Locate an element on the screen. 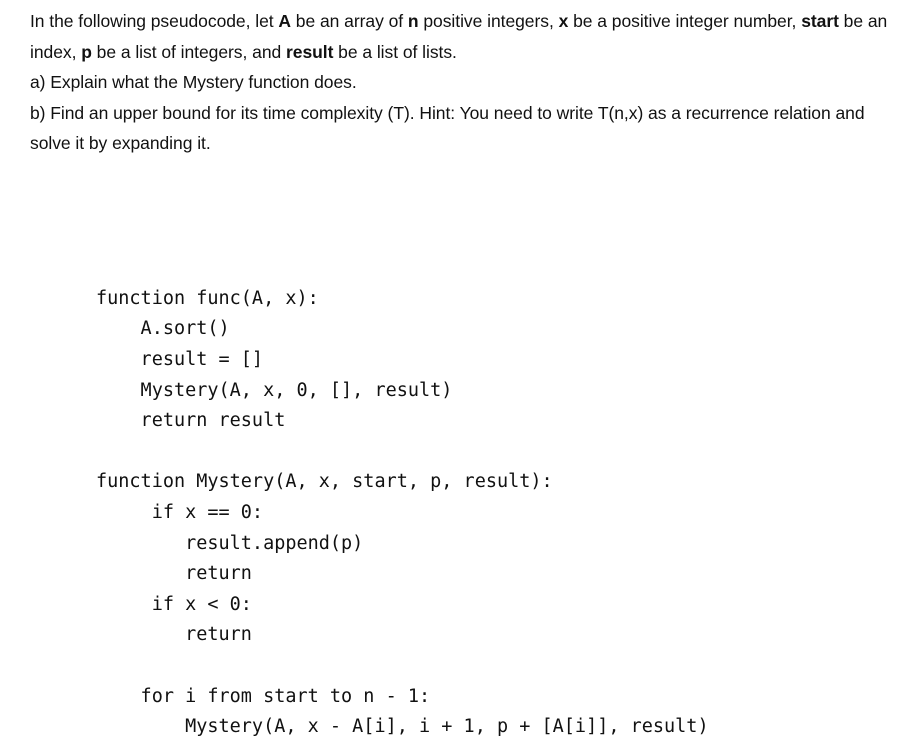 This screenshot has height=743, width=918. code-line: Mystery(A, x, 0, [], result) is located at coordinates (274, 390).